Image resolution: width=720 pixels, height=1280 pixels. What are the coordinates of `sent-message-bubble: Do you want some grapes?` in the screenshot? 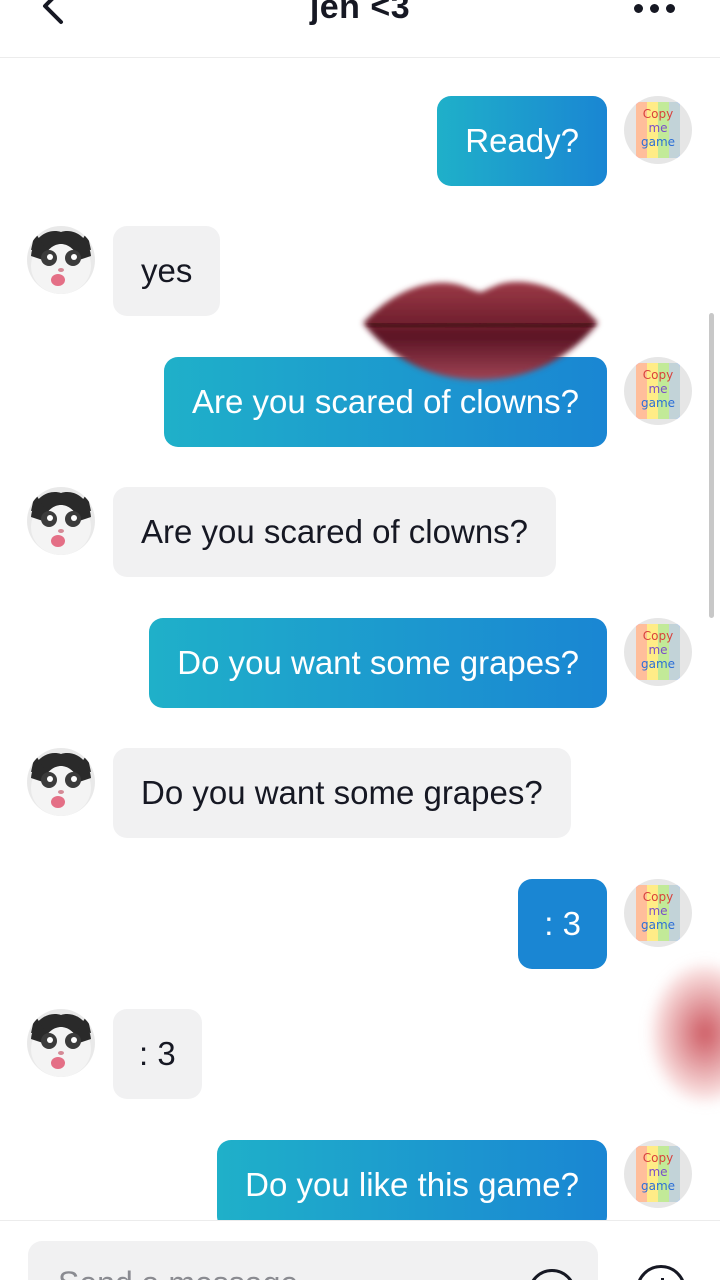 It's located at (378, 663).